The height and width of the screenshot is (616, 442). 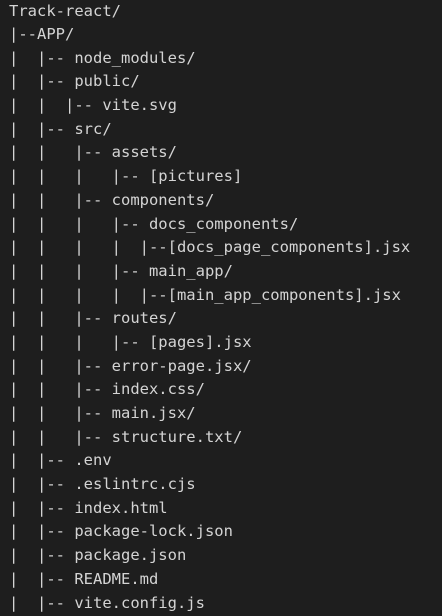 What do you see at coordinates (102, 484) in the screenshot?
I see `code-line: | |-- .eslintrc.cjs` at bounding box center [102, 484].